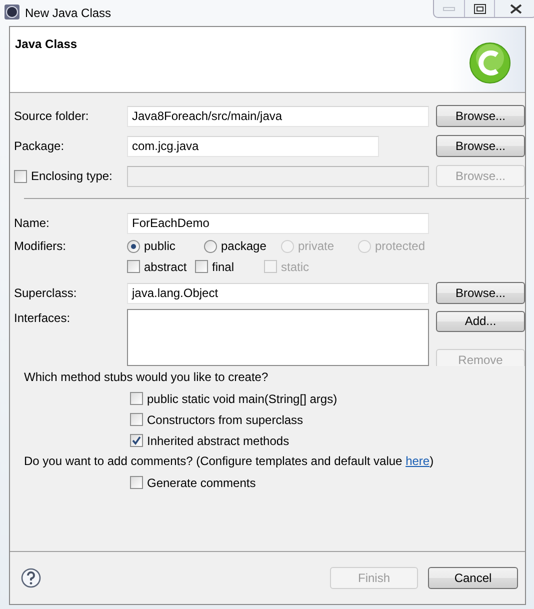 Image resolution: width=534 pixels, height=609 pixels. Describe the element at coordinates (31, 578) in the screenshot. I see `help-icon` at that location.